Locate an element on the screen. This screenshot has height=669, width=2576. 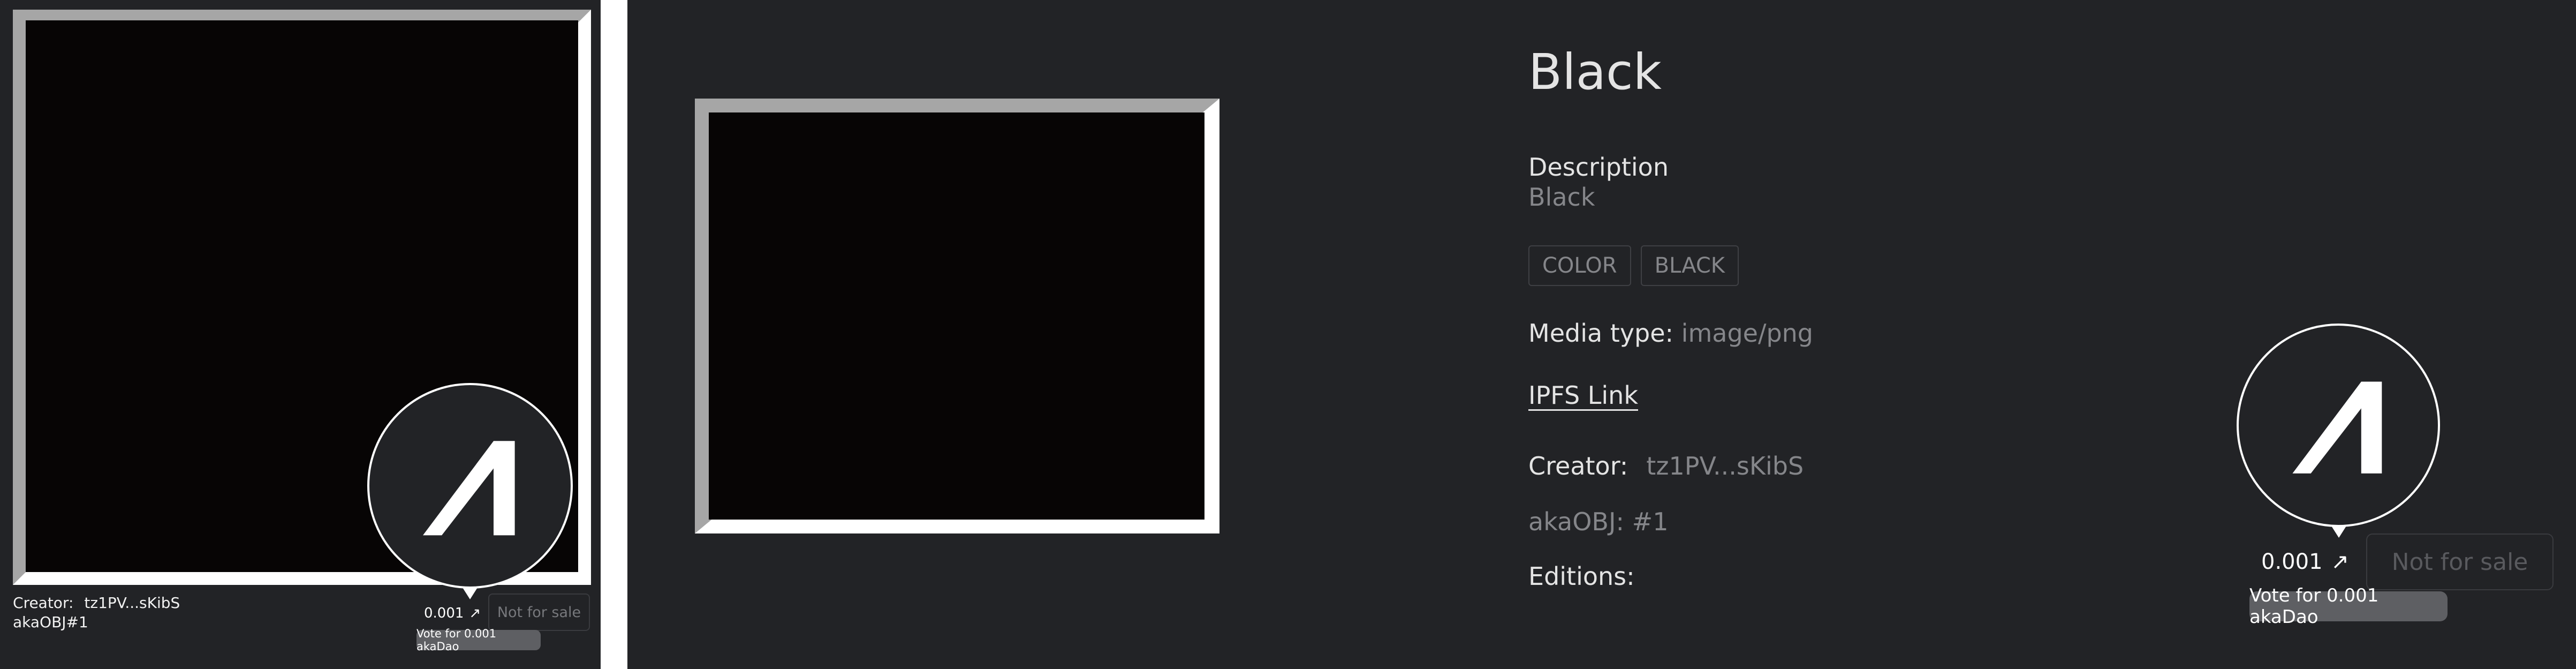
media-type: Media type: image/png is located at coordinates (1670, 333).